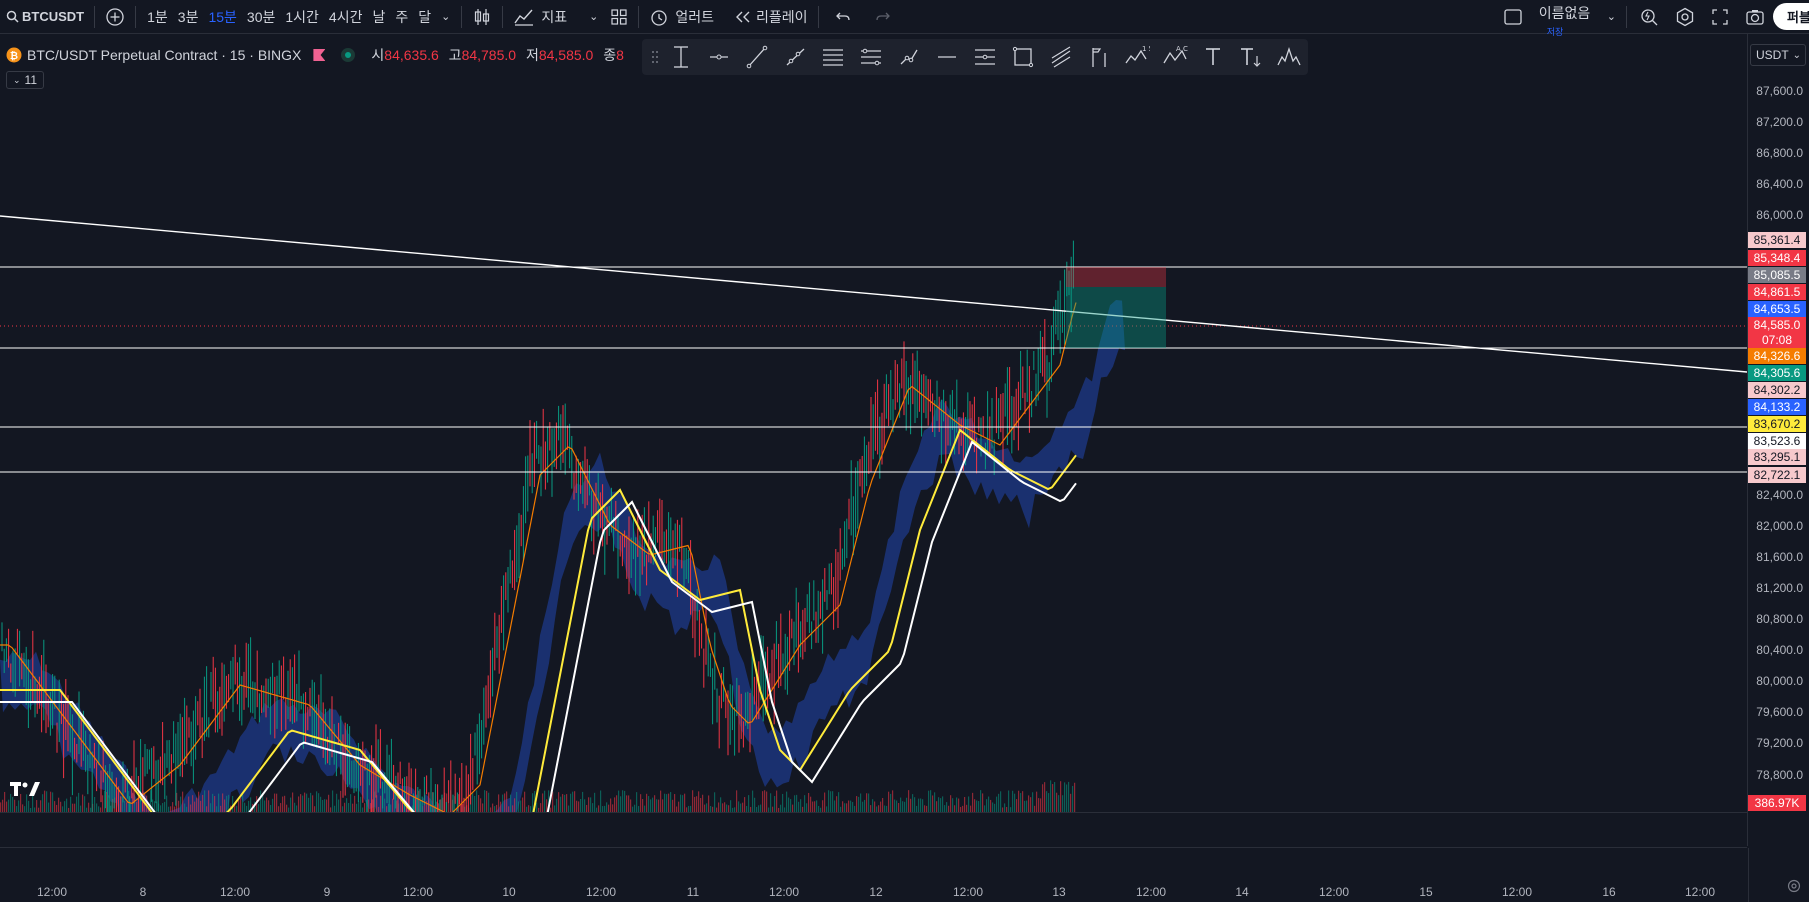 The width and height of the screenshot is (1809, 902). I want to click on interval-group: 1분 3분 15분 30분 1시간 4시간 날 주 달 ⌄, so click(298, 17).